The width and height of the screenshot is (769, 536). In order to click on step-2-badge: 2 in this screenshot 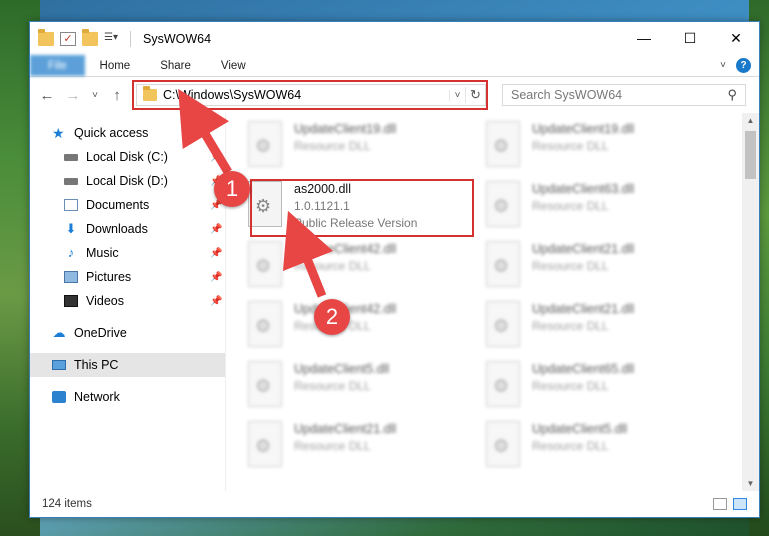, I will do `click(332, 317)`.